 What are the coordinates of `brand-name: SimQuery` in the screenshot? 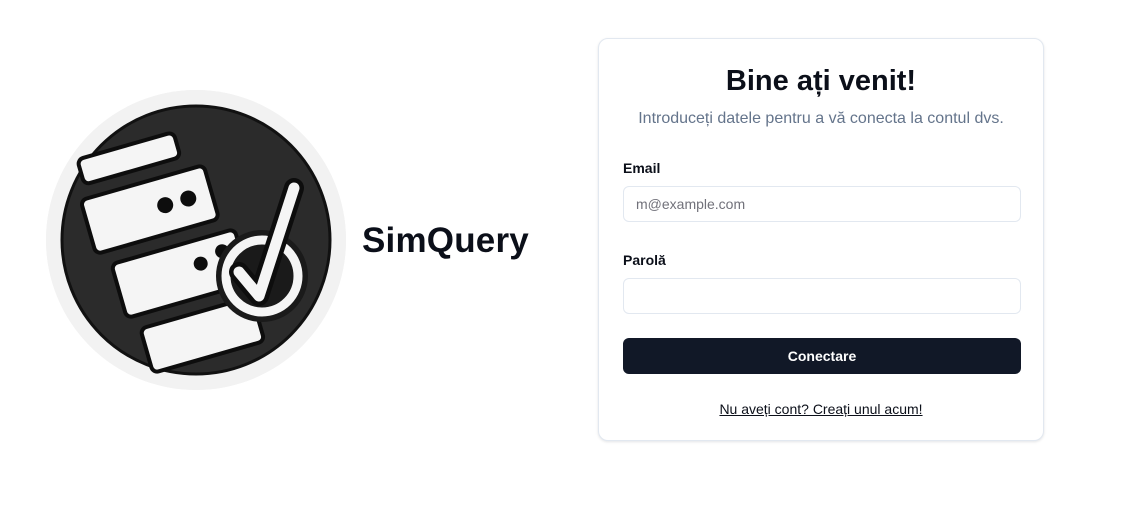 It's located at (445, 240).